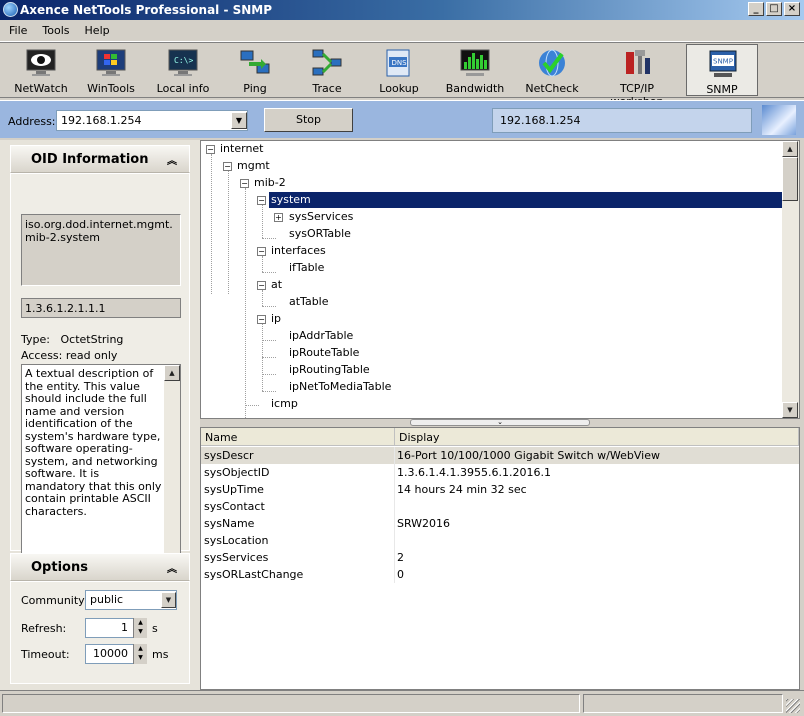  I want to click on ping-computers-icon, so click(255, 62).